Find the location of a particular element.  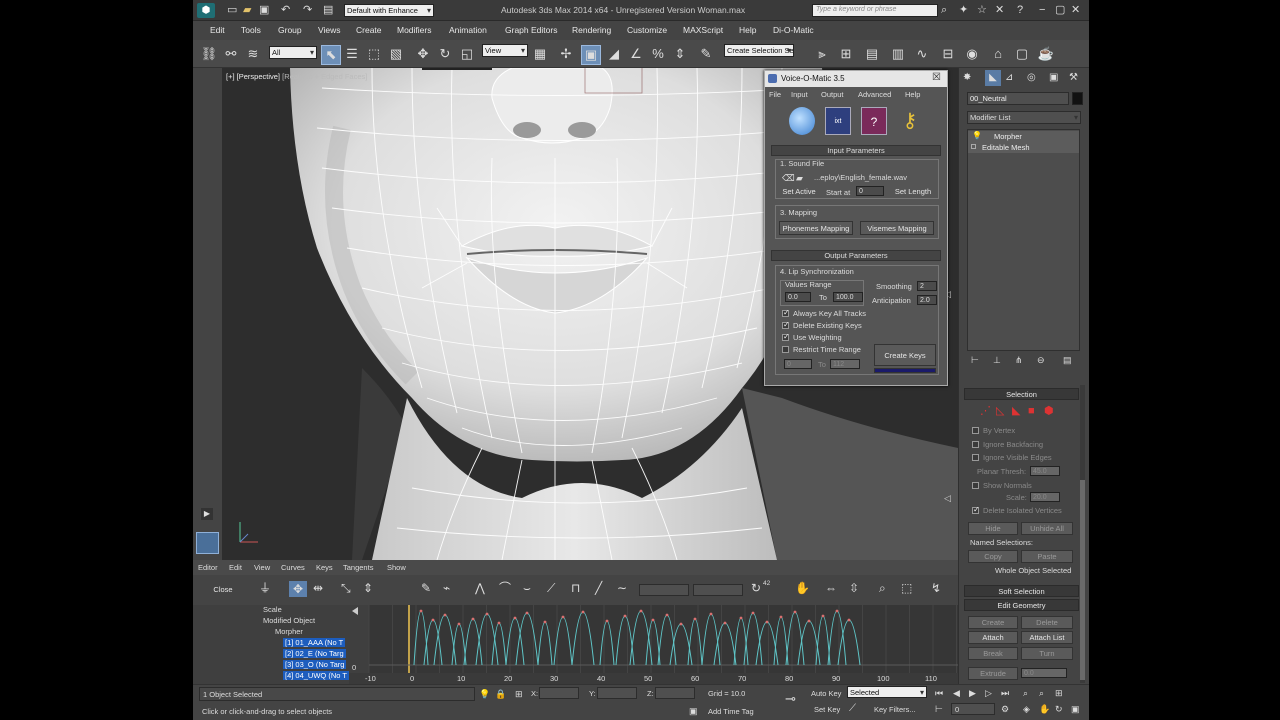

menu-maxscript: MAXScript is located at coordinates (703, 30).